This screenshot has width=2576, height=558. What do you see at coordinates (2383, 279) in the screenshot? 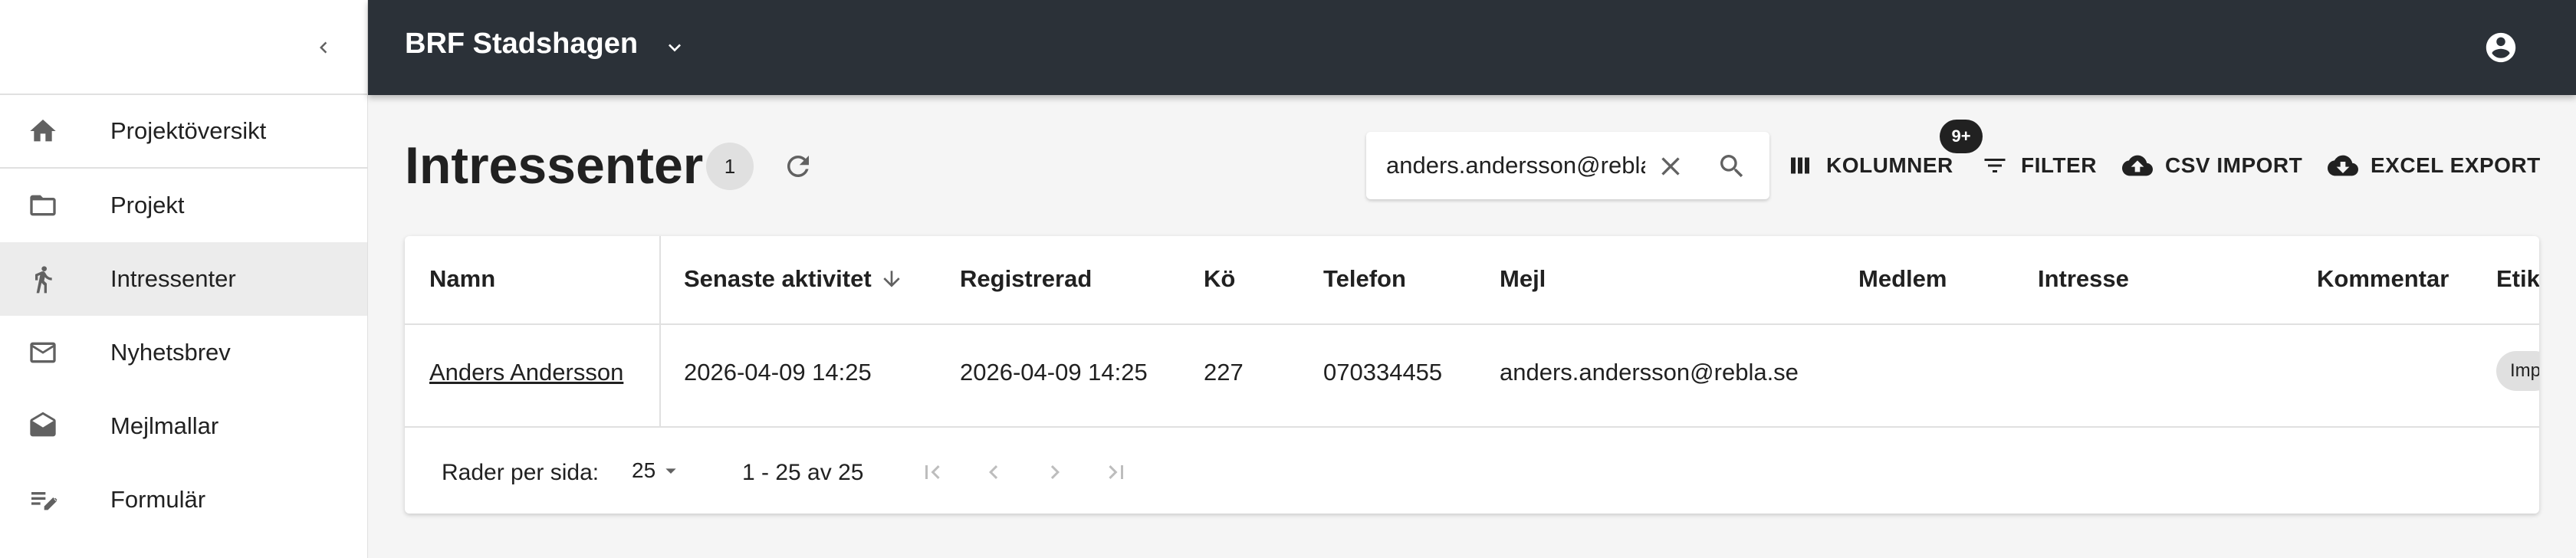
I see `column-header-kommentar: Kommentar` at bounding box center [2383, 279].